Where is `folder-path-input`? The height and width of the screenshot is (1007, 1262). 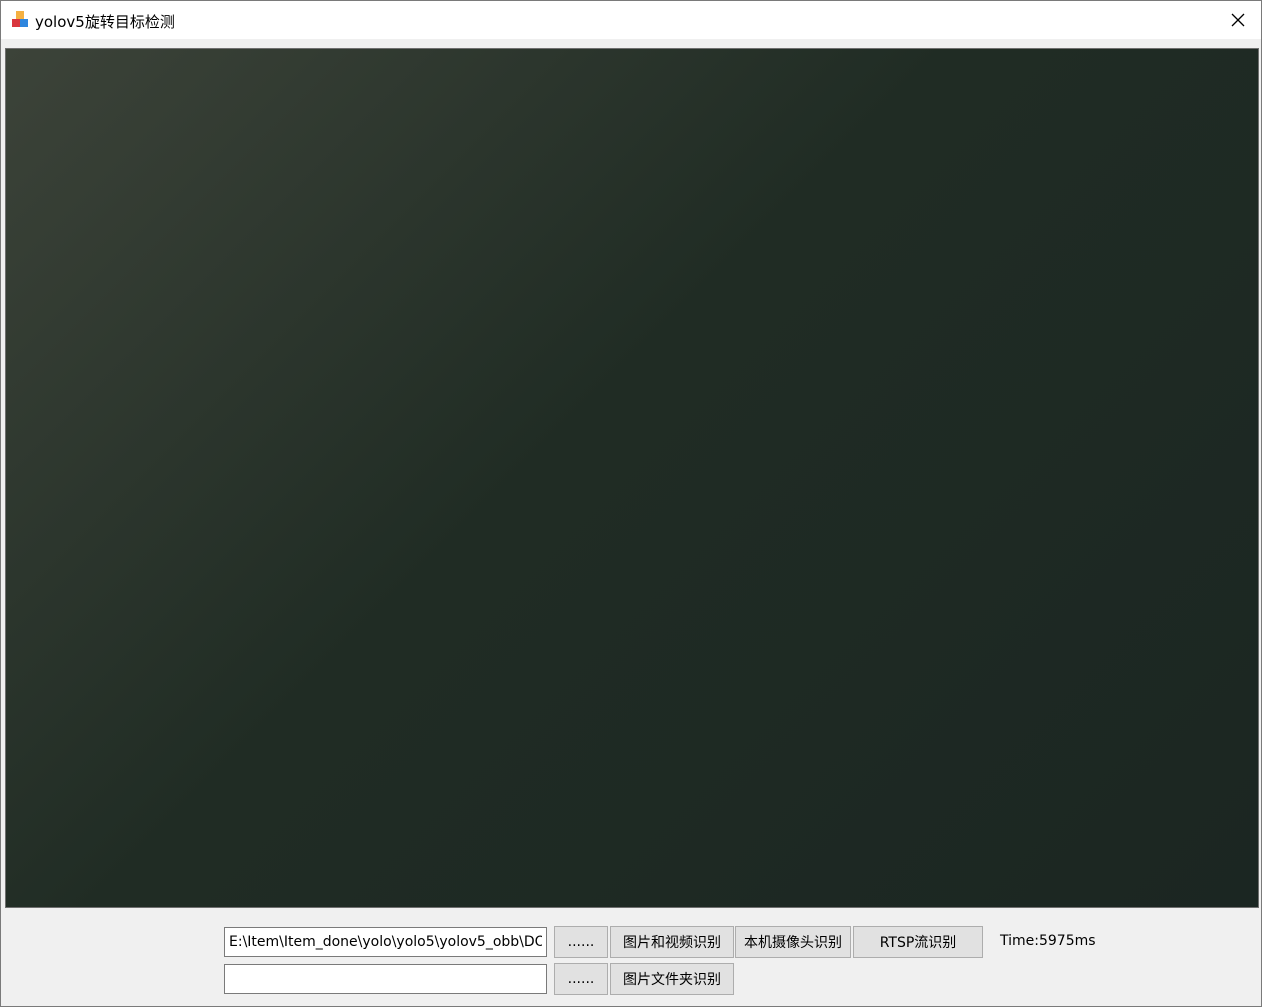 folder-path-input is located at coordinates (385, 979).